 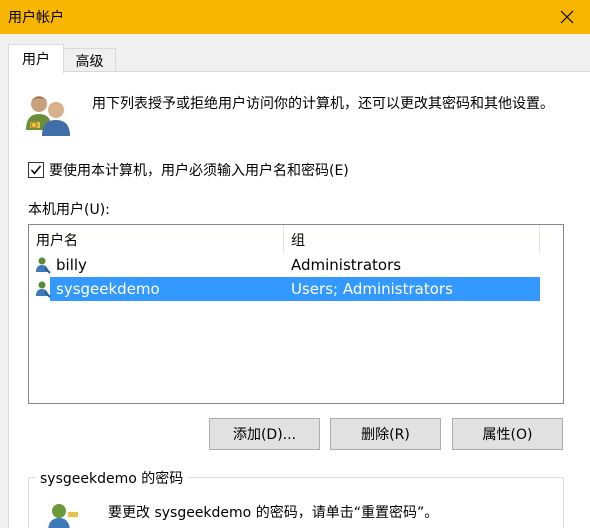 I want to click on properties-button: 属性(O), so click(x=507, y=434).